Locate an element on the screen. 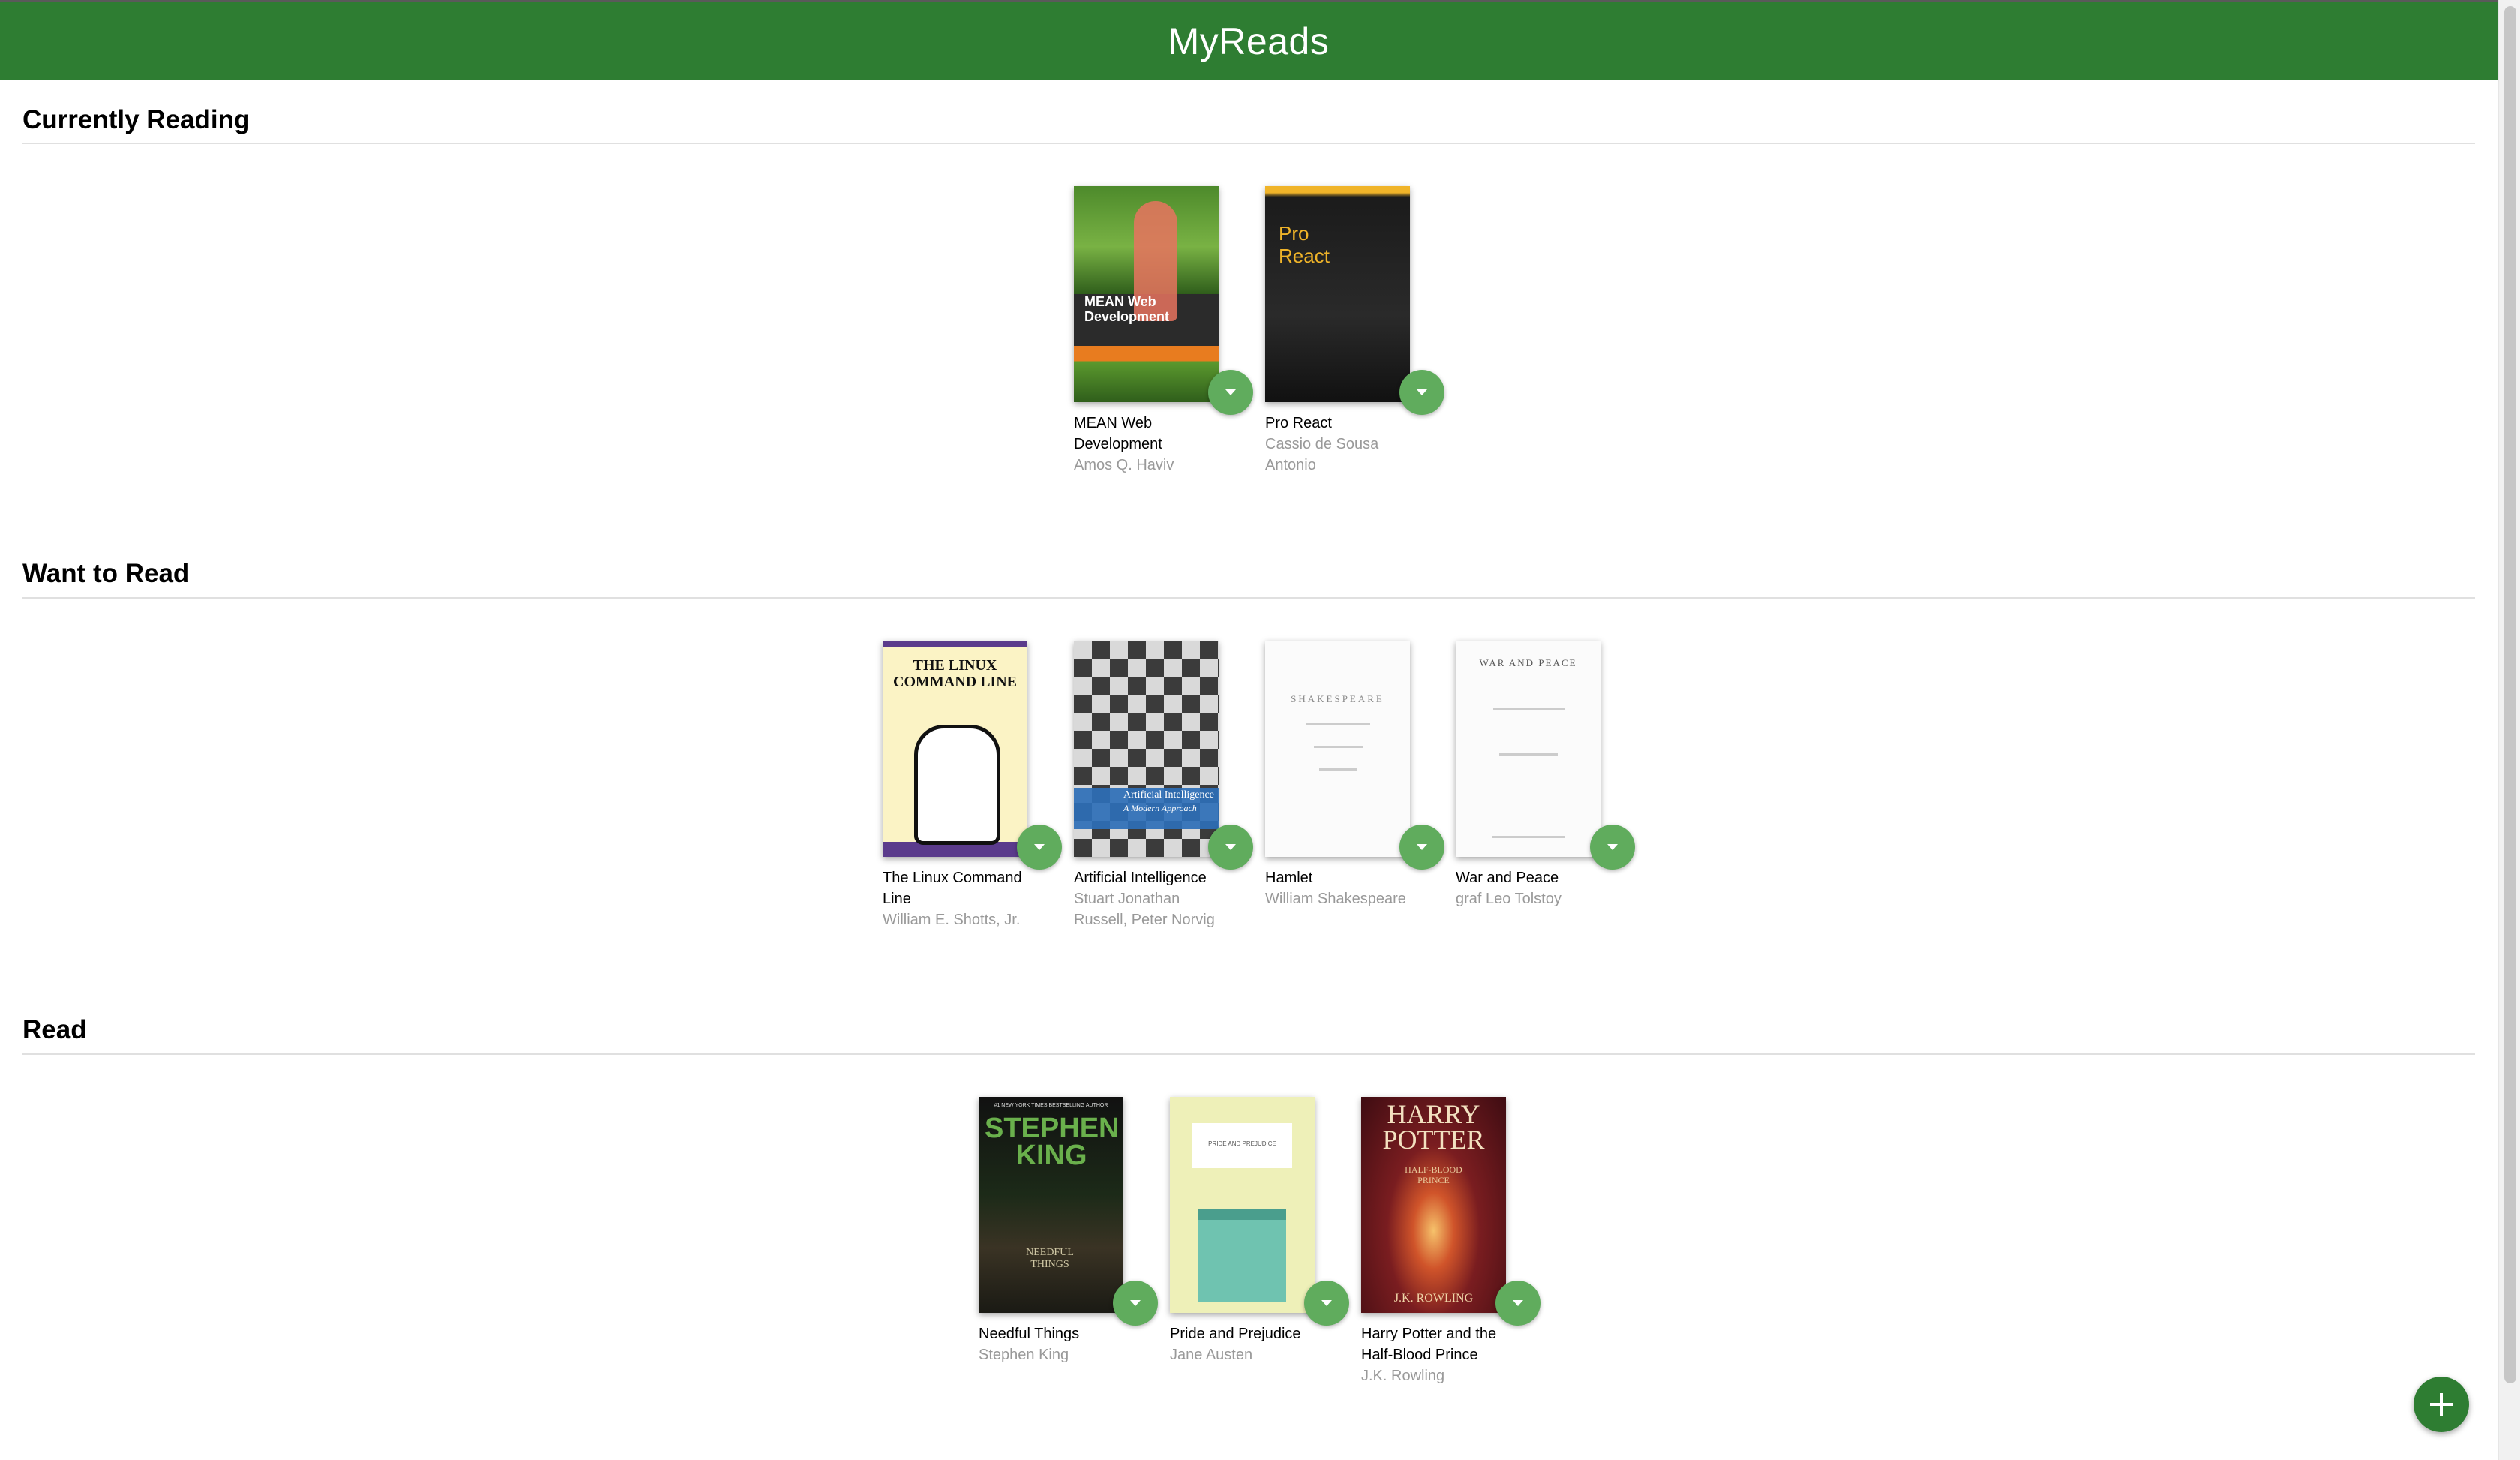 The width and height of the screenshot is (2520, 1460). book-cover: Pro React is located at coordinates (1337, 294).